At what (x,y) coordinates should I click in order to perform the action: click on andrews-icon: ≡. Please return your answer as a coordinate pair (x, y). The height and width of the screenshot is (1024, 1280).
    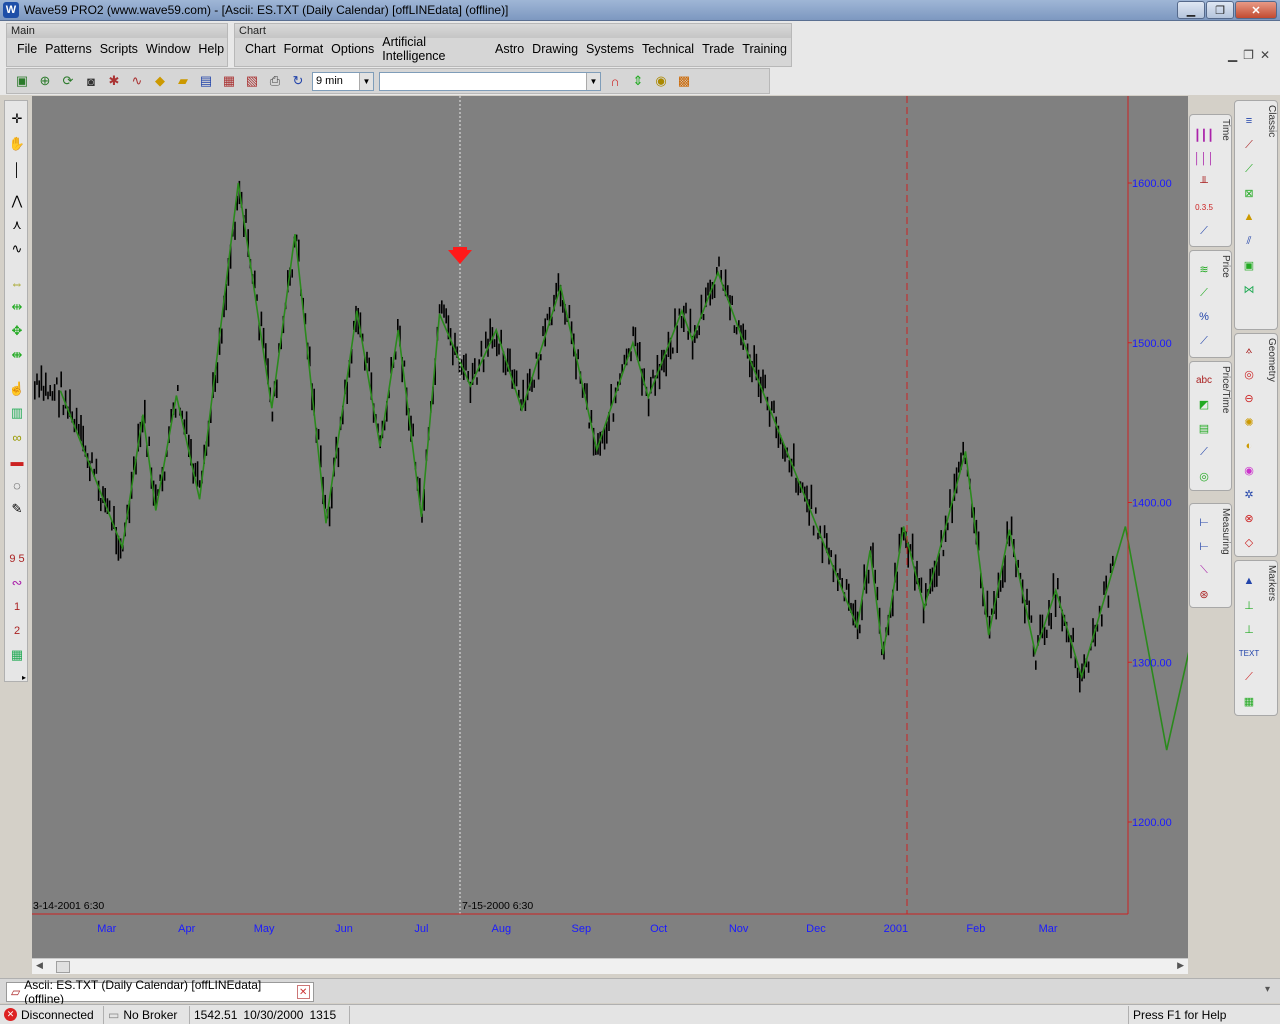
    Looking at the image, I should click on (1249, 121).